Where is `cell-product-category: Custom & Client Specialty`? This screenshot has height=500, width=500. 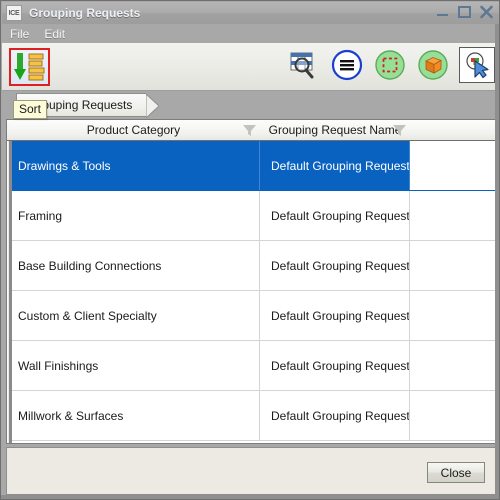
cell-product-category: Custom & Client Specialty is located at coordinates (133, 315).